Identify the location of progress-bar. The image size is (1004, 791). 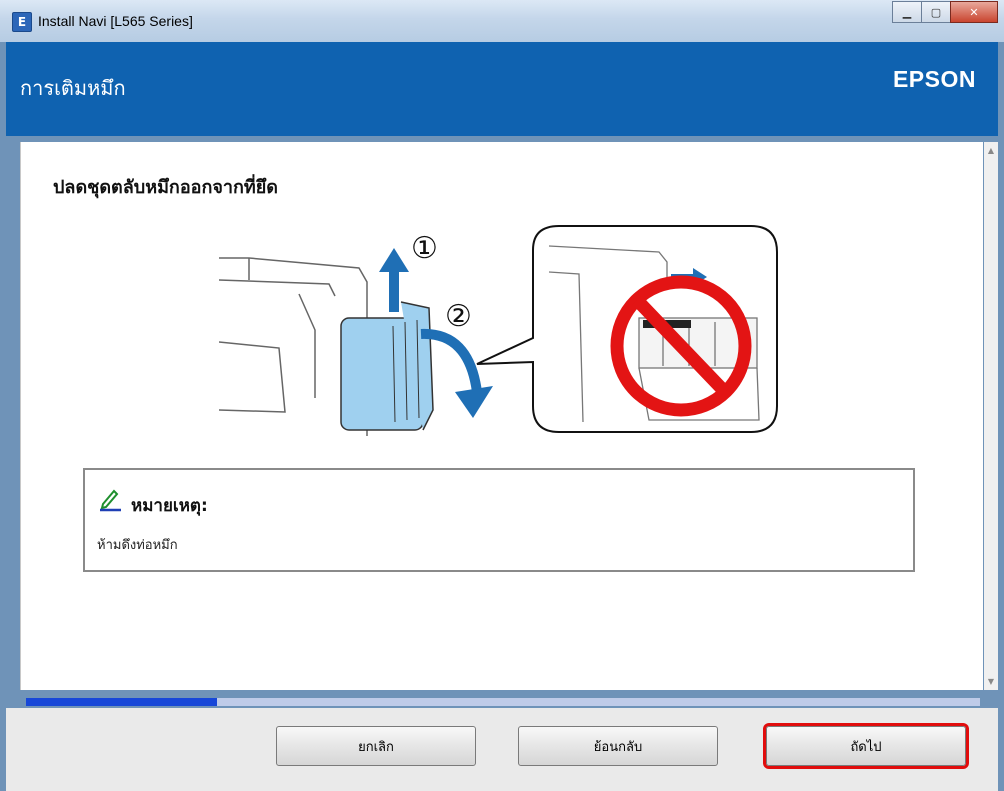
(503, 702).